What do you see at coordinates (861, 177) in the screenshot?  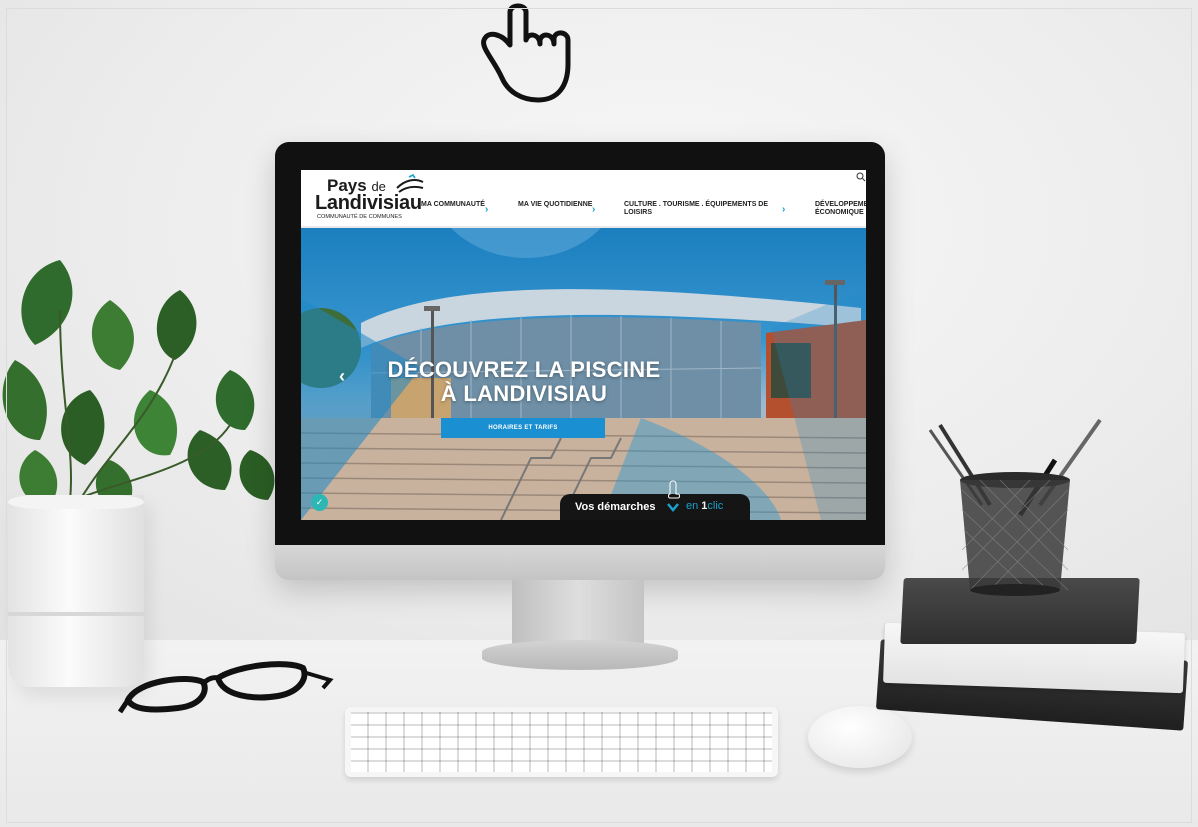 I see `search-icon` at bounding box center [861, 177].